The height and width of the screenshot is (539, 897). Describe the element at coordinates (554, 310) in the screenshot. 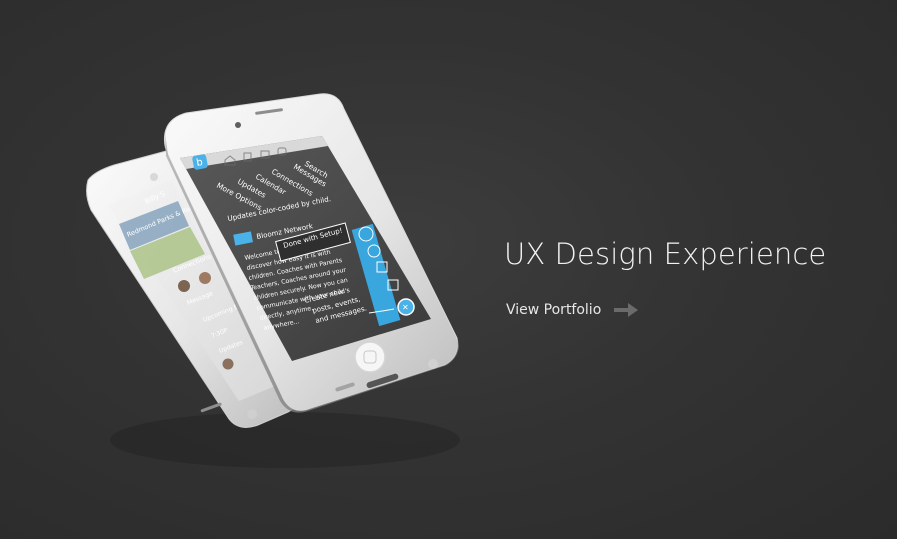

I see `view-portfolio-label: View Portfolio` at that location.